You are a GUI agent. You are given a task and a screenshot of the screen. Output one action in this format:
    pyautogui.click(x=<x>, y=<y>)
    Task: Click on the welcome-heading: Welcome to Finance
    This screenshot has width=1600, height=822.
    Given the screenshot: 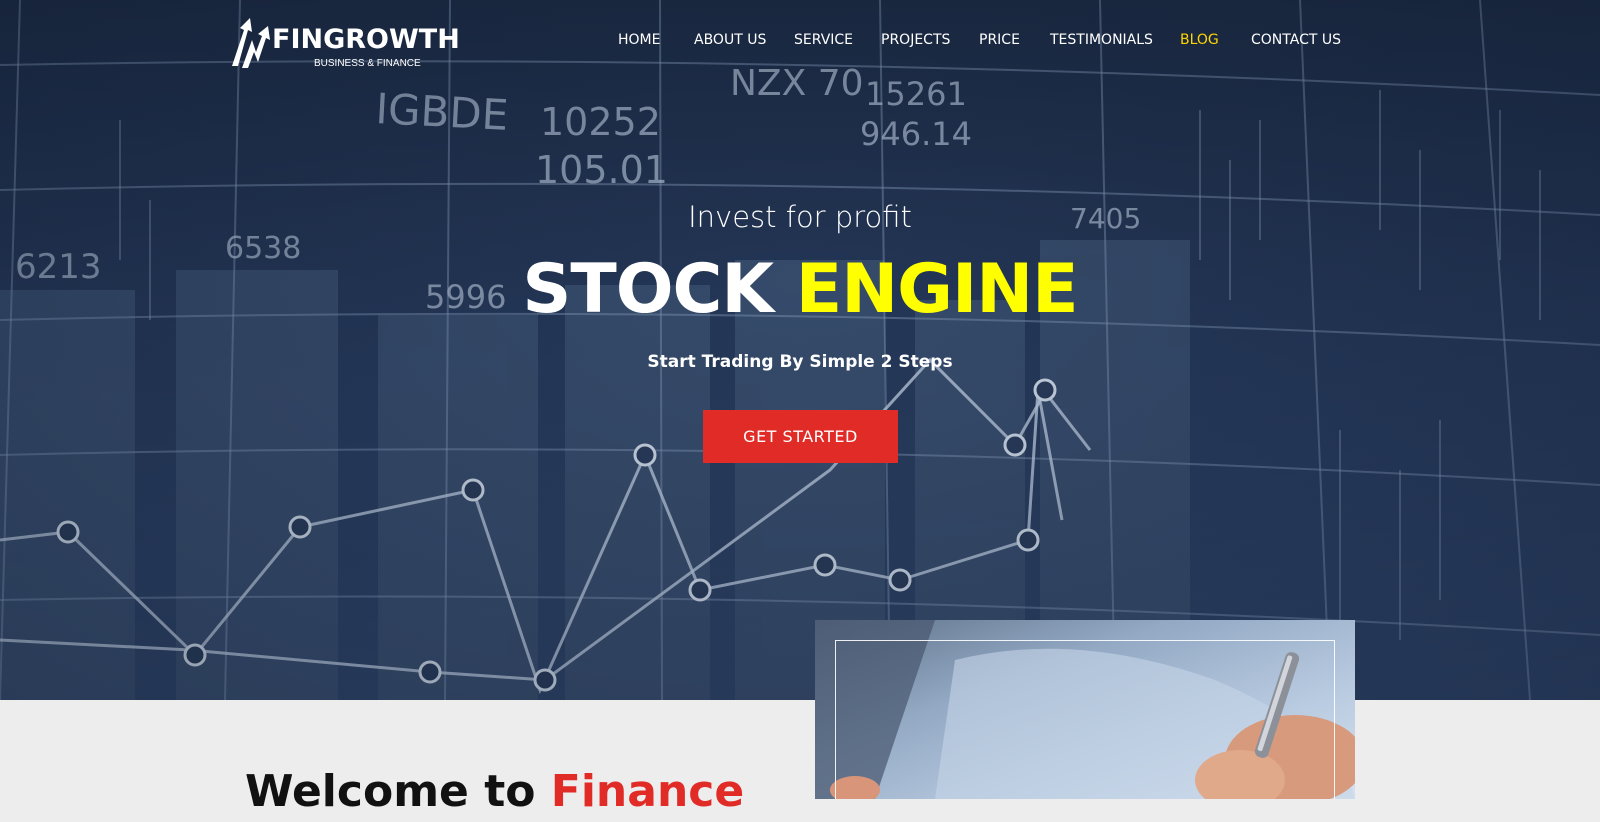 What is the action you would take?
    pyautogui.click(x=494, y=792)
    